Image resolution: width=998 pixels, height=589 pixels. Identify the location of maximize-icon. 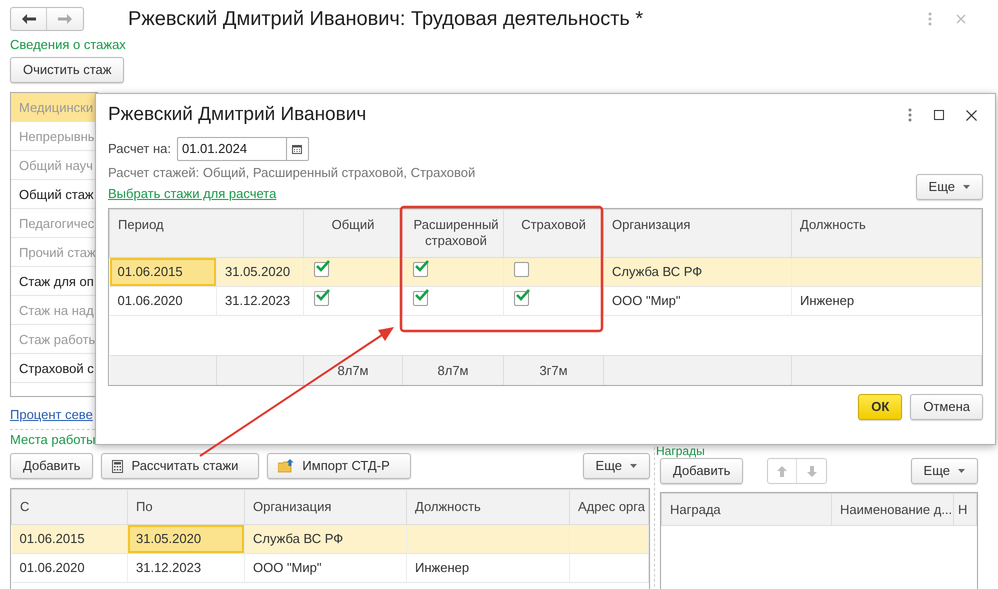
(939, 115).